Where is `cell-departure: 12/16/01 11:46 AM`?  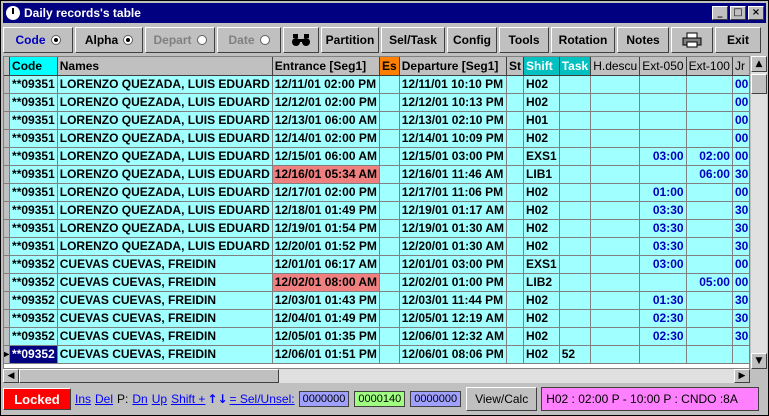 cell-departure: 12/16/01 11:46 AM is located at coordinates (453, 174).